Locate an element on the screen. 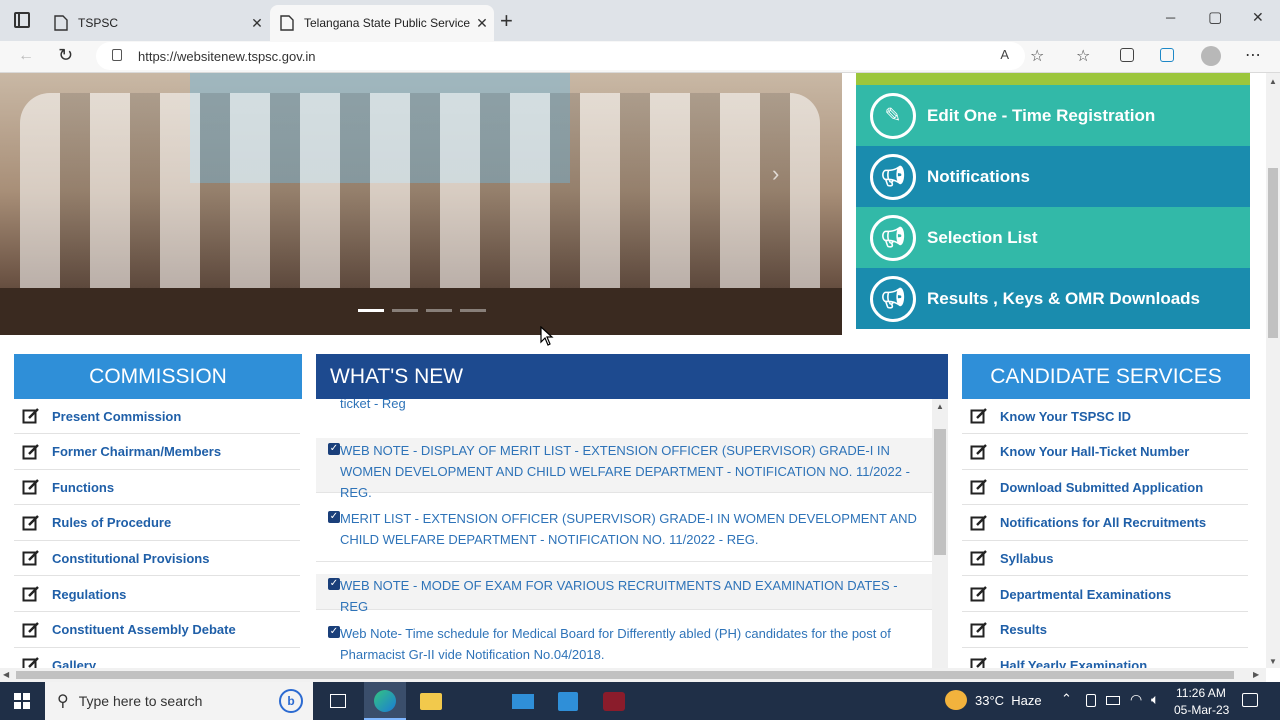 This screenshot has height=720, width=1280. horizontal-scrollbar: ◀ ▶ is located at coordinates (633, 675).